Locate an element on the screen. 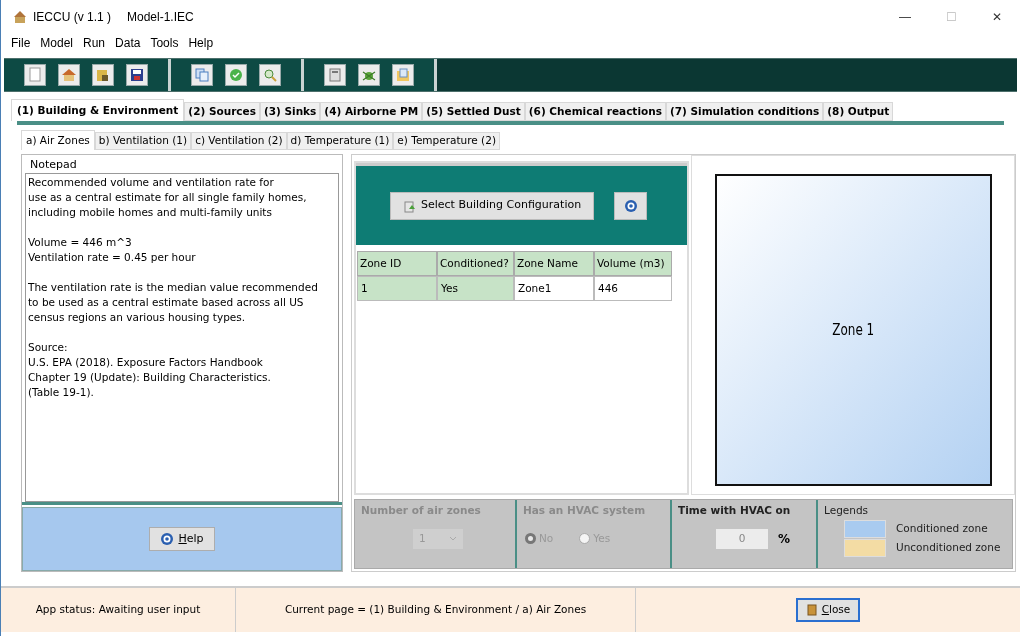  check-icon is located at coordinates (236, 75).